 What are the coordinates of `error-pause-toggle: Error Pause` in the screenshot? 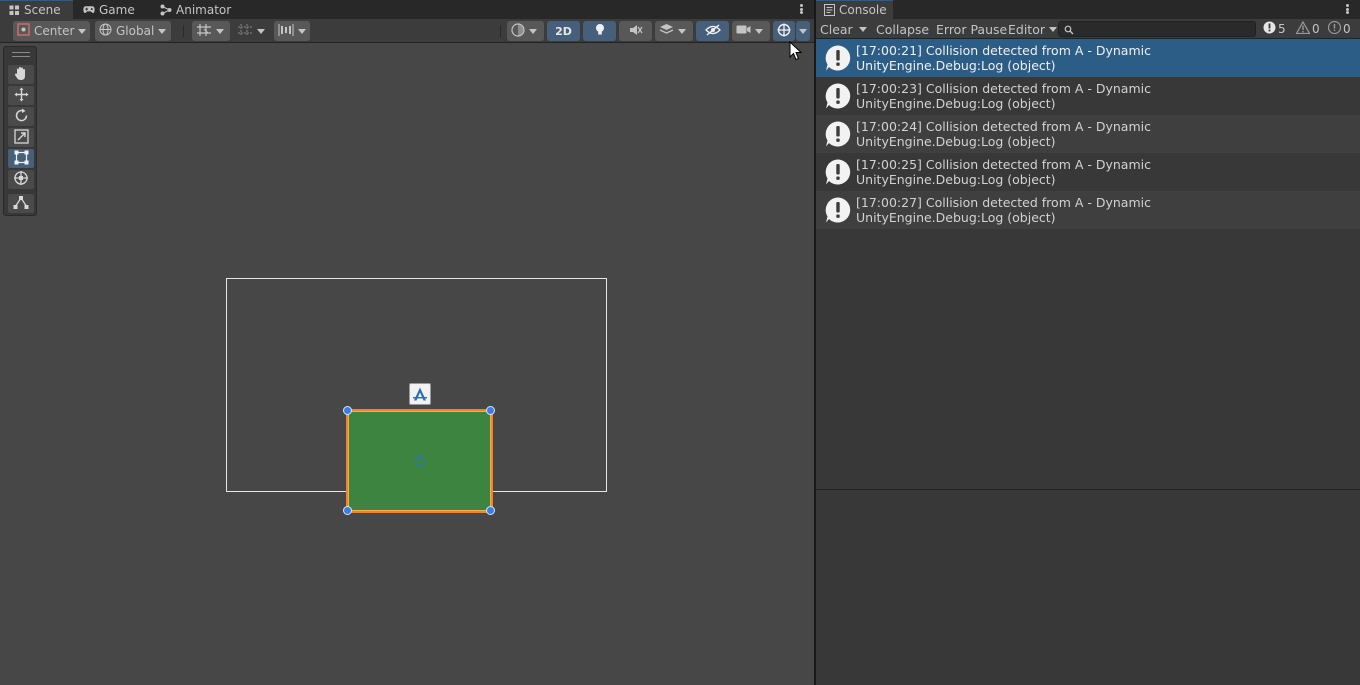 It's located at (971, 29).